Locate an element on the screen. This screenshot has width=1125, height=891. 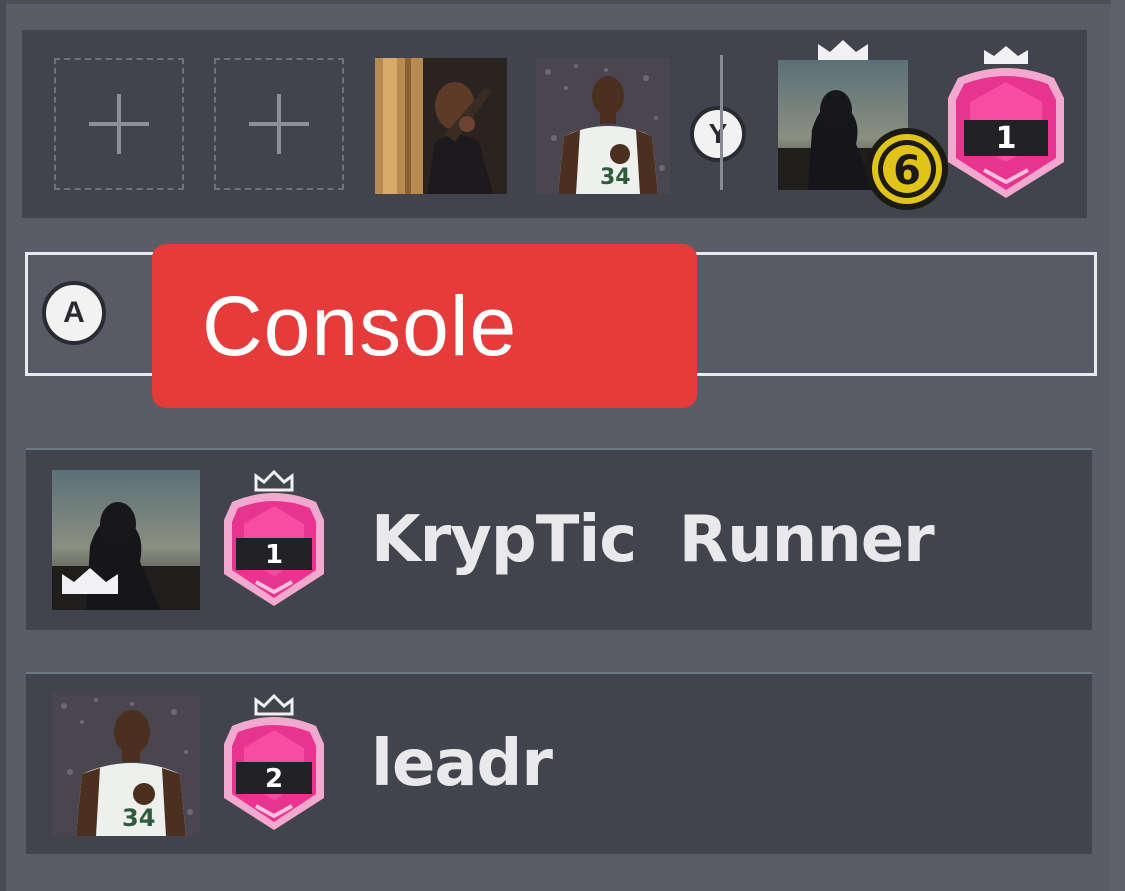
player-name: leadr is located at coordinates (462, 764).